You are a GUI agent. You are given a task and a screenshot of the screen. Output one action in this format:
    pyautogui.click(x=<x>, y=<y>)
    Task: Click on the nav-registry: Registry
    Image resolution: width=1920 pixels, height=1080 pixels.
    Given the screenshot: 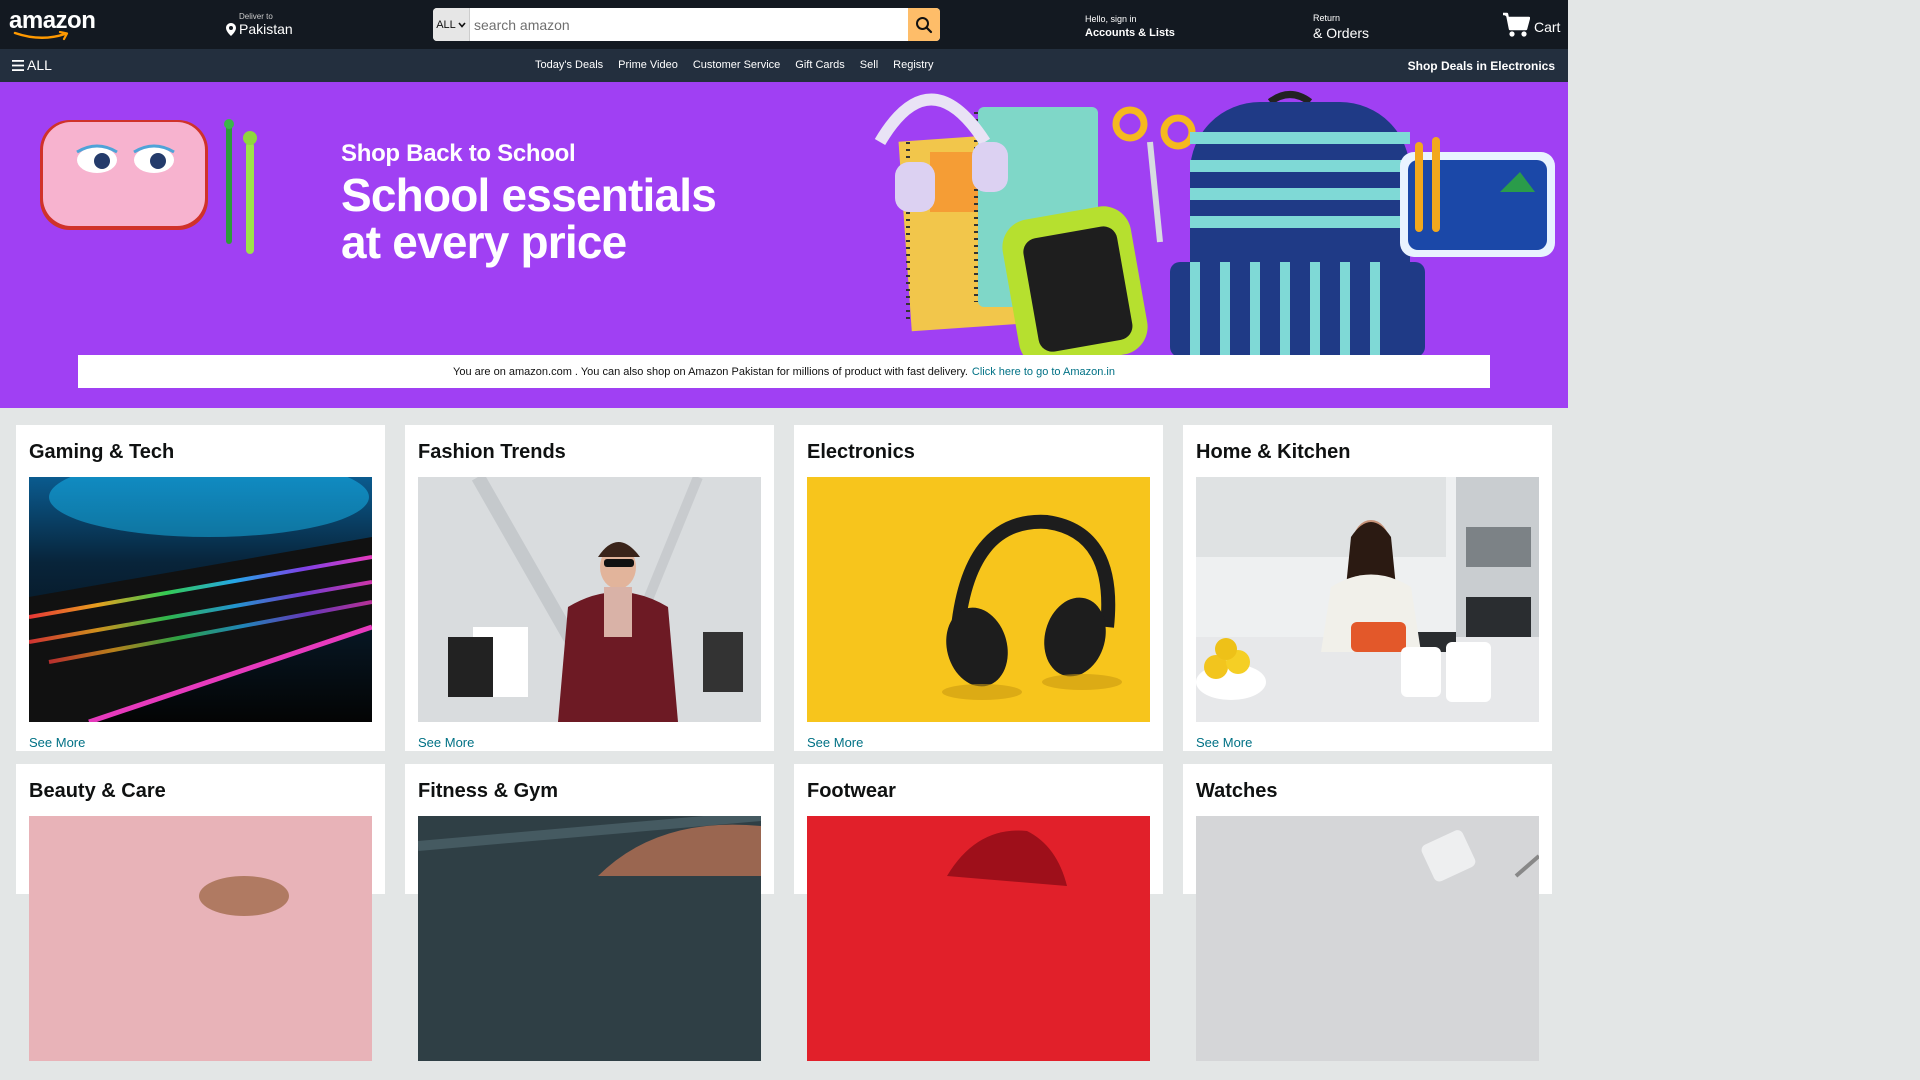 What is the action you would take?
    pyautogui.click(x=913, y=65)
    